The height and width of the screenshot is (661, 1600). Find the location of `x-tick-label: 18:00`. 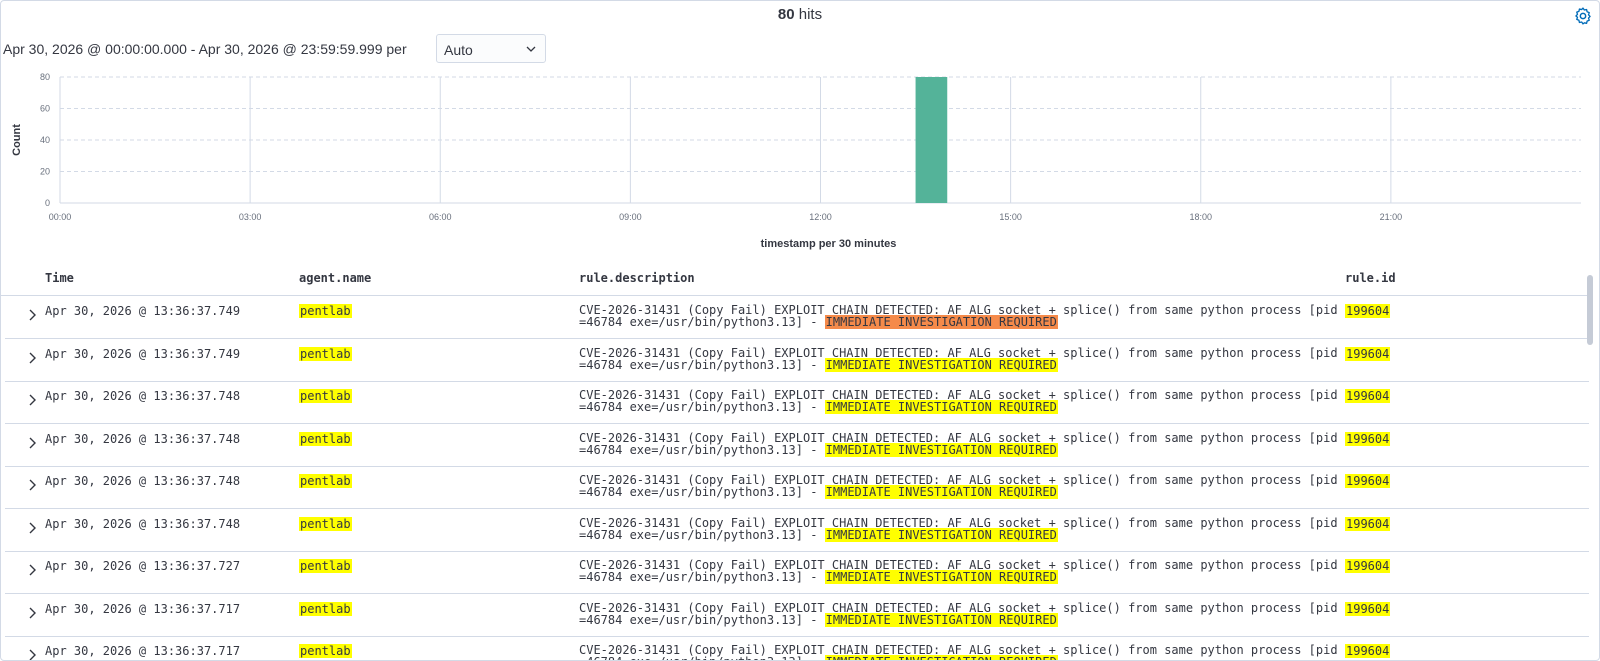

x-tick-label: 18:00 is located at coordinates (1200, 217).